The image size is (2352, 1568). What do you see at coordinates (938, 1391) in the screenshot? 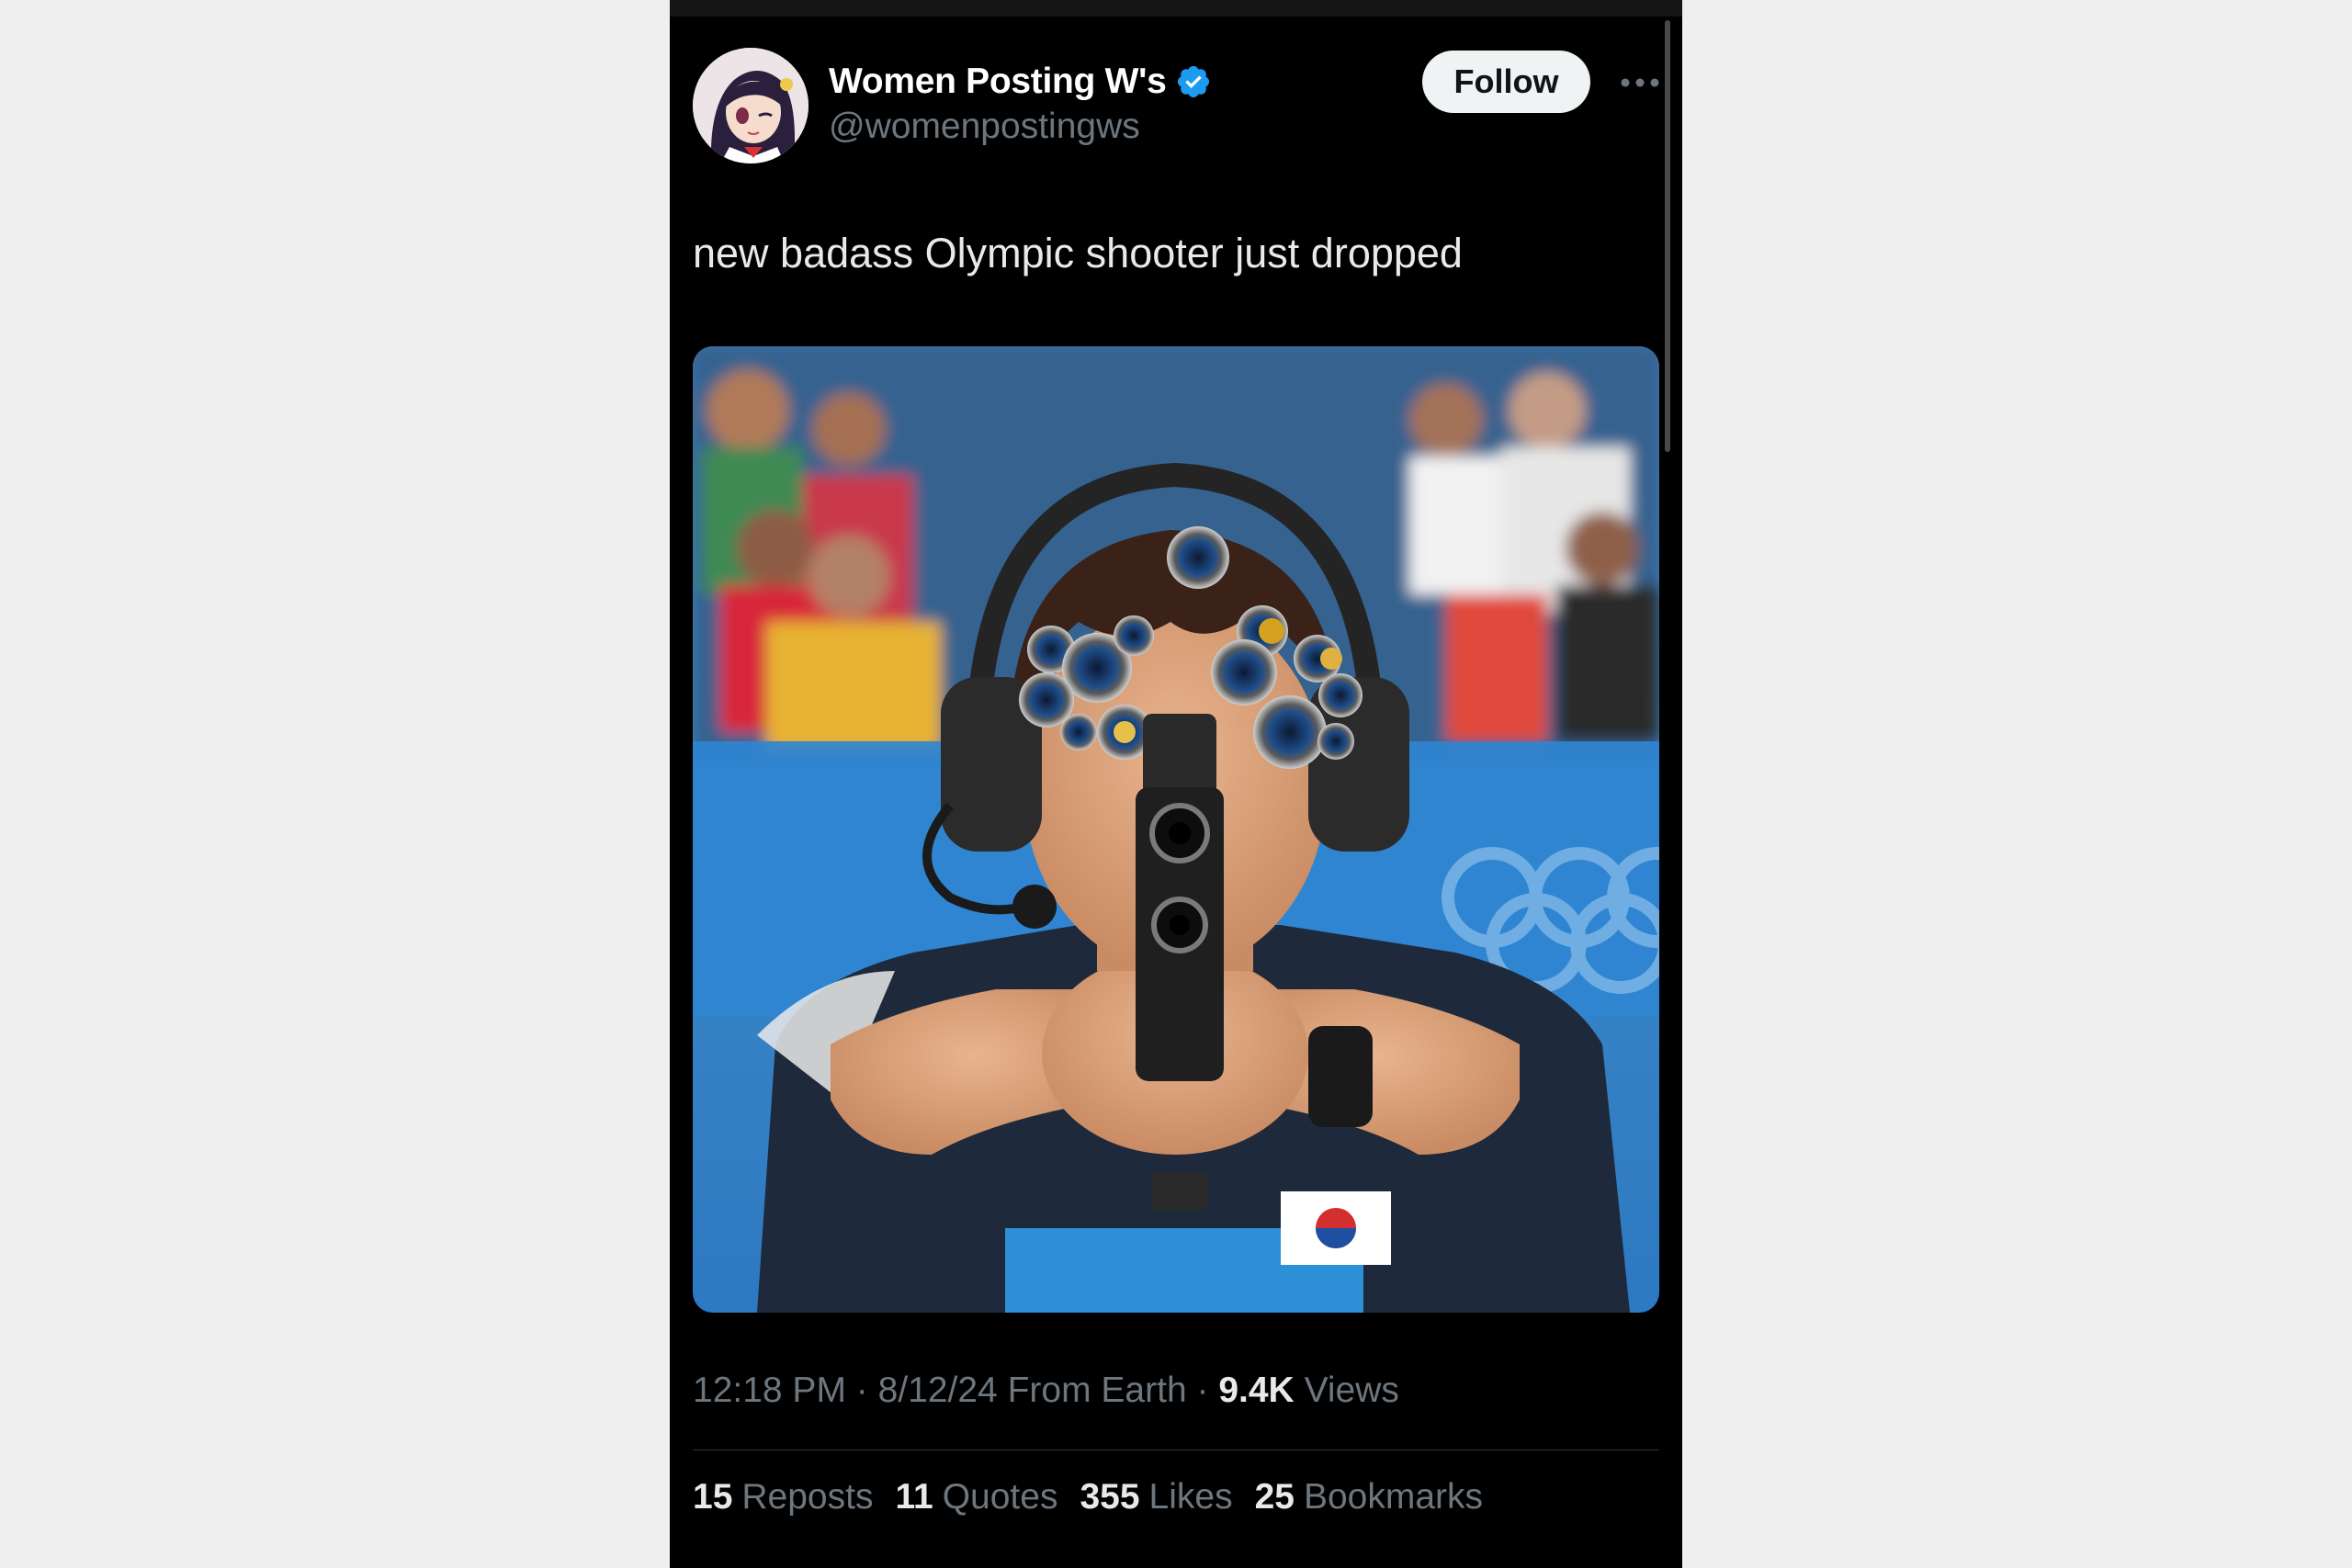
I see `tweet-date: 8/12/24` at bounding box center [938, 1391].